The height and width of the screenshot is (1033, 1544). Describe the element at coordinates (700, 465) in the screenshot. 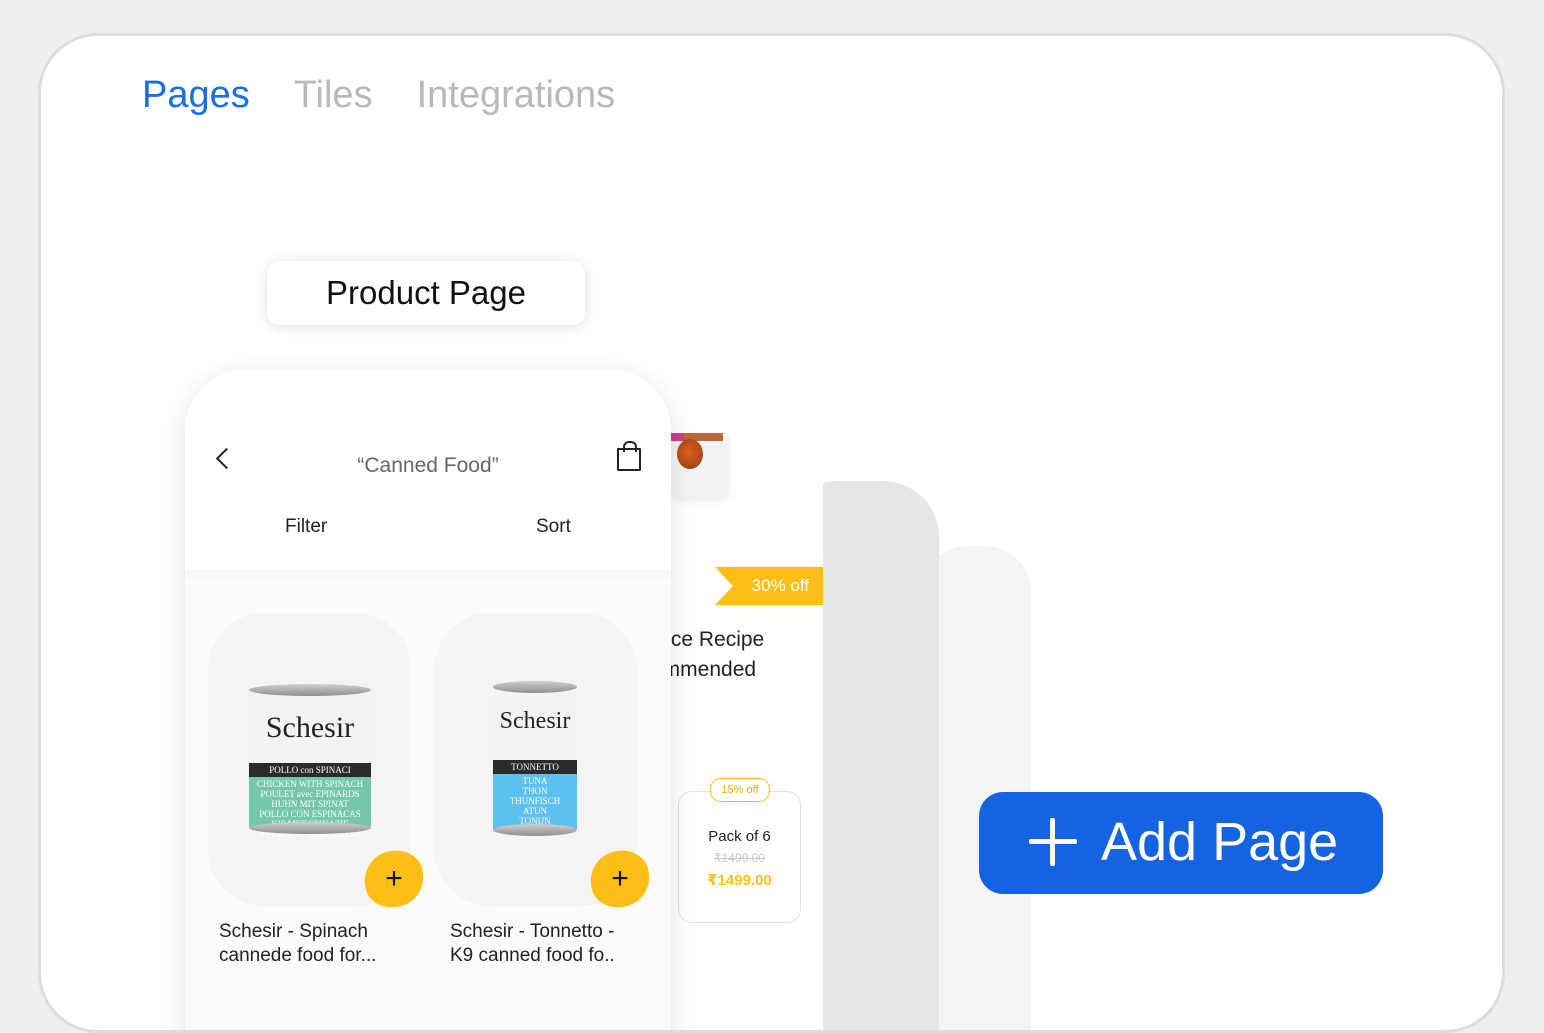

I see `food-bag-image` at that location.